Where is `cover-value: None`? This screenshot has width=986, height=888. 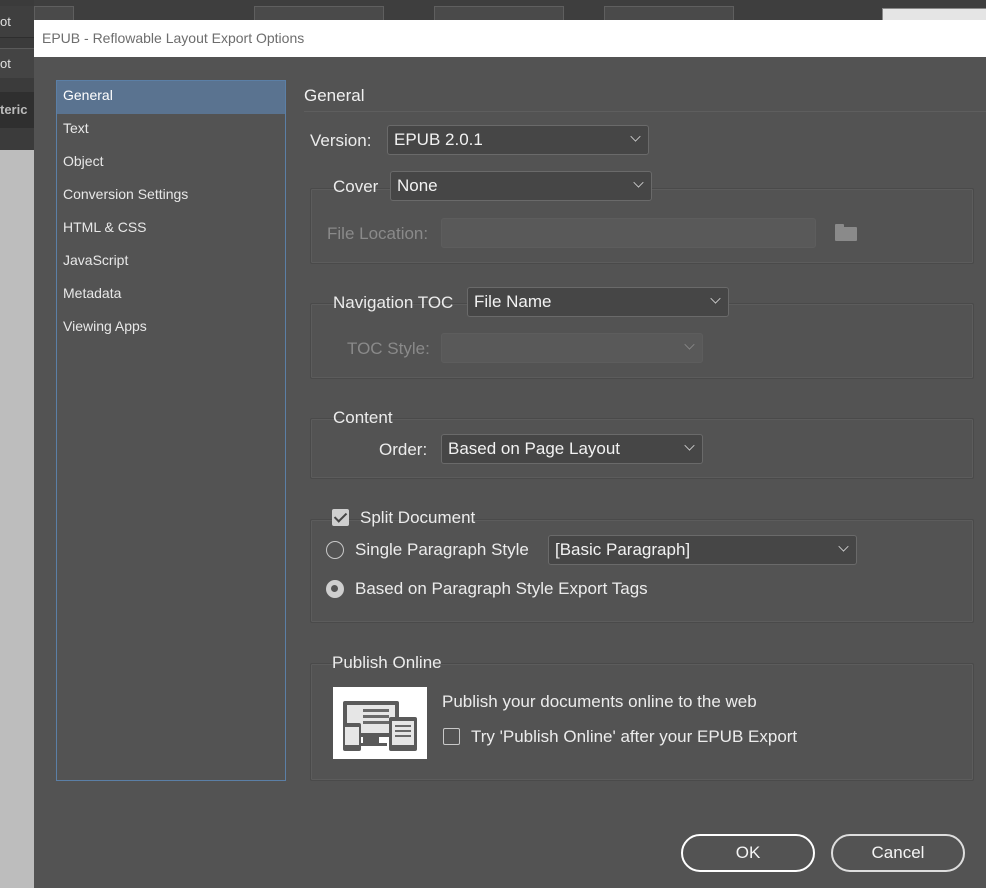
cover-value: None is located at coordinates (417, 185).